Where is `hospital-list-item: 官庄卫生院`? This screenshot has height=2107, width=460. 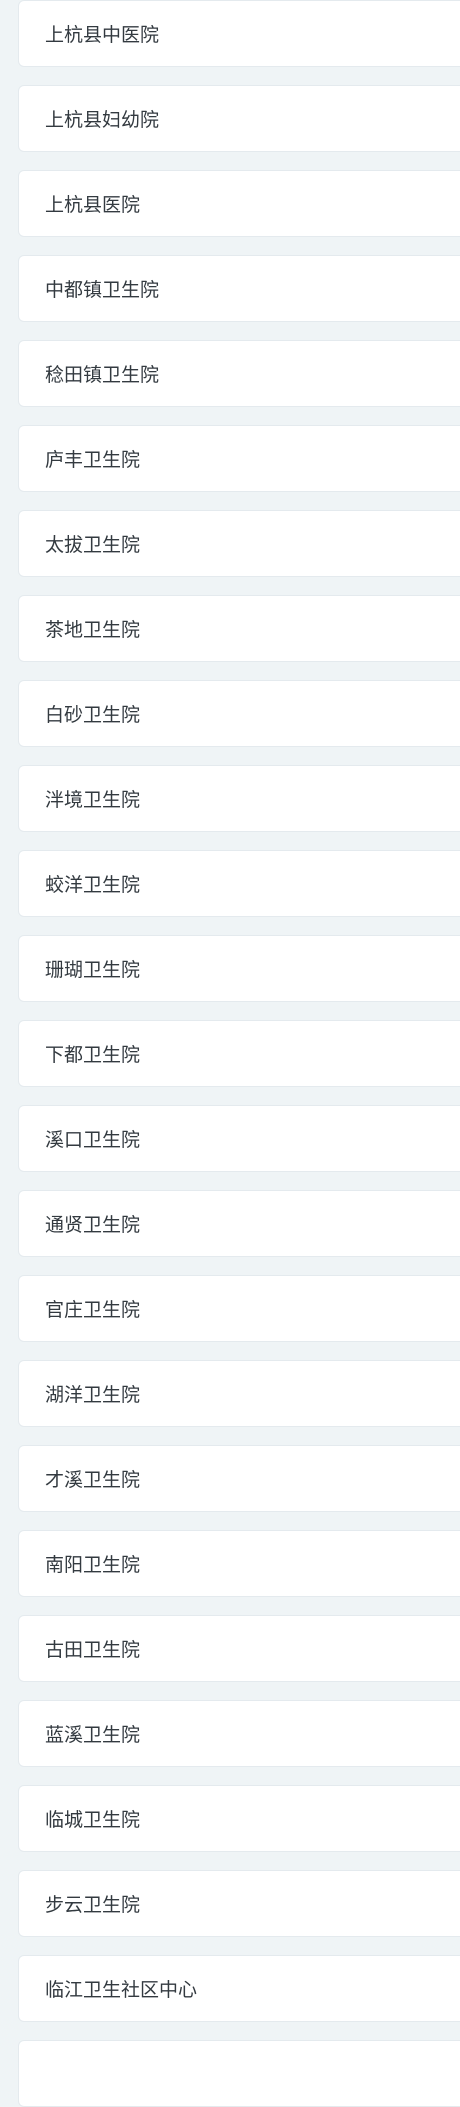 hospital-list-item: 官庄卫生院 is located at coordinates (239, 1308).